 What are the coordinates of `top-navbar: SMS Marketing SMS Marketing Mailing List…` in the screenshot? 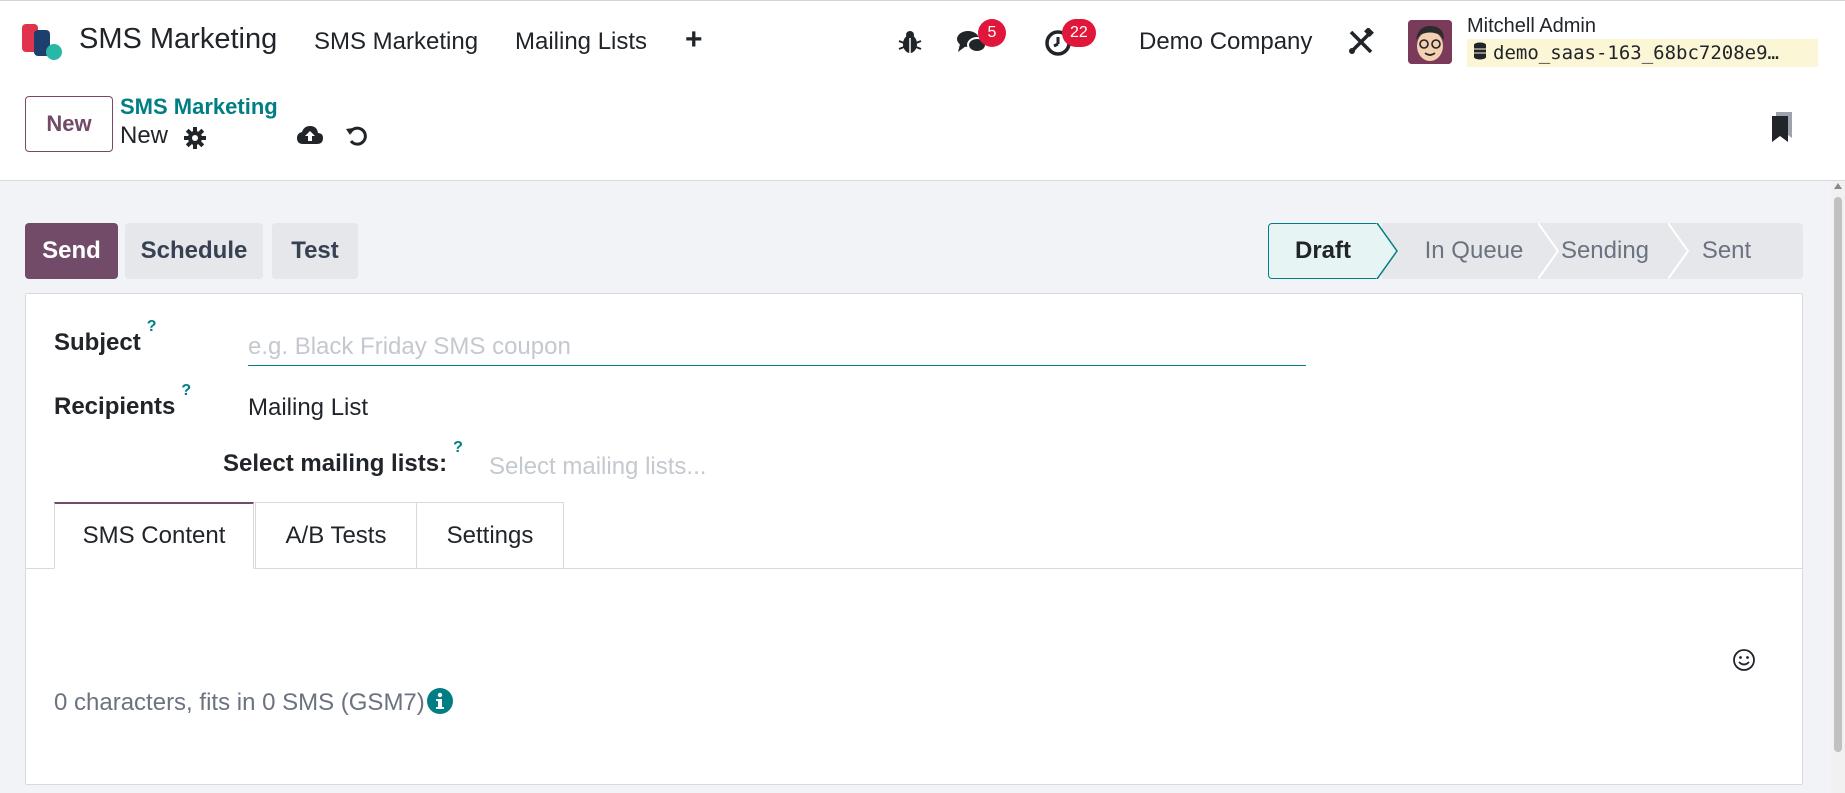 It's located at (922, 41).